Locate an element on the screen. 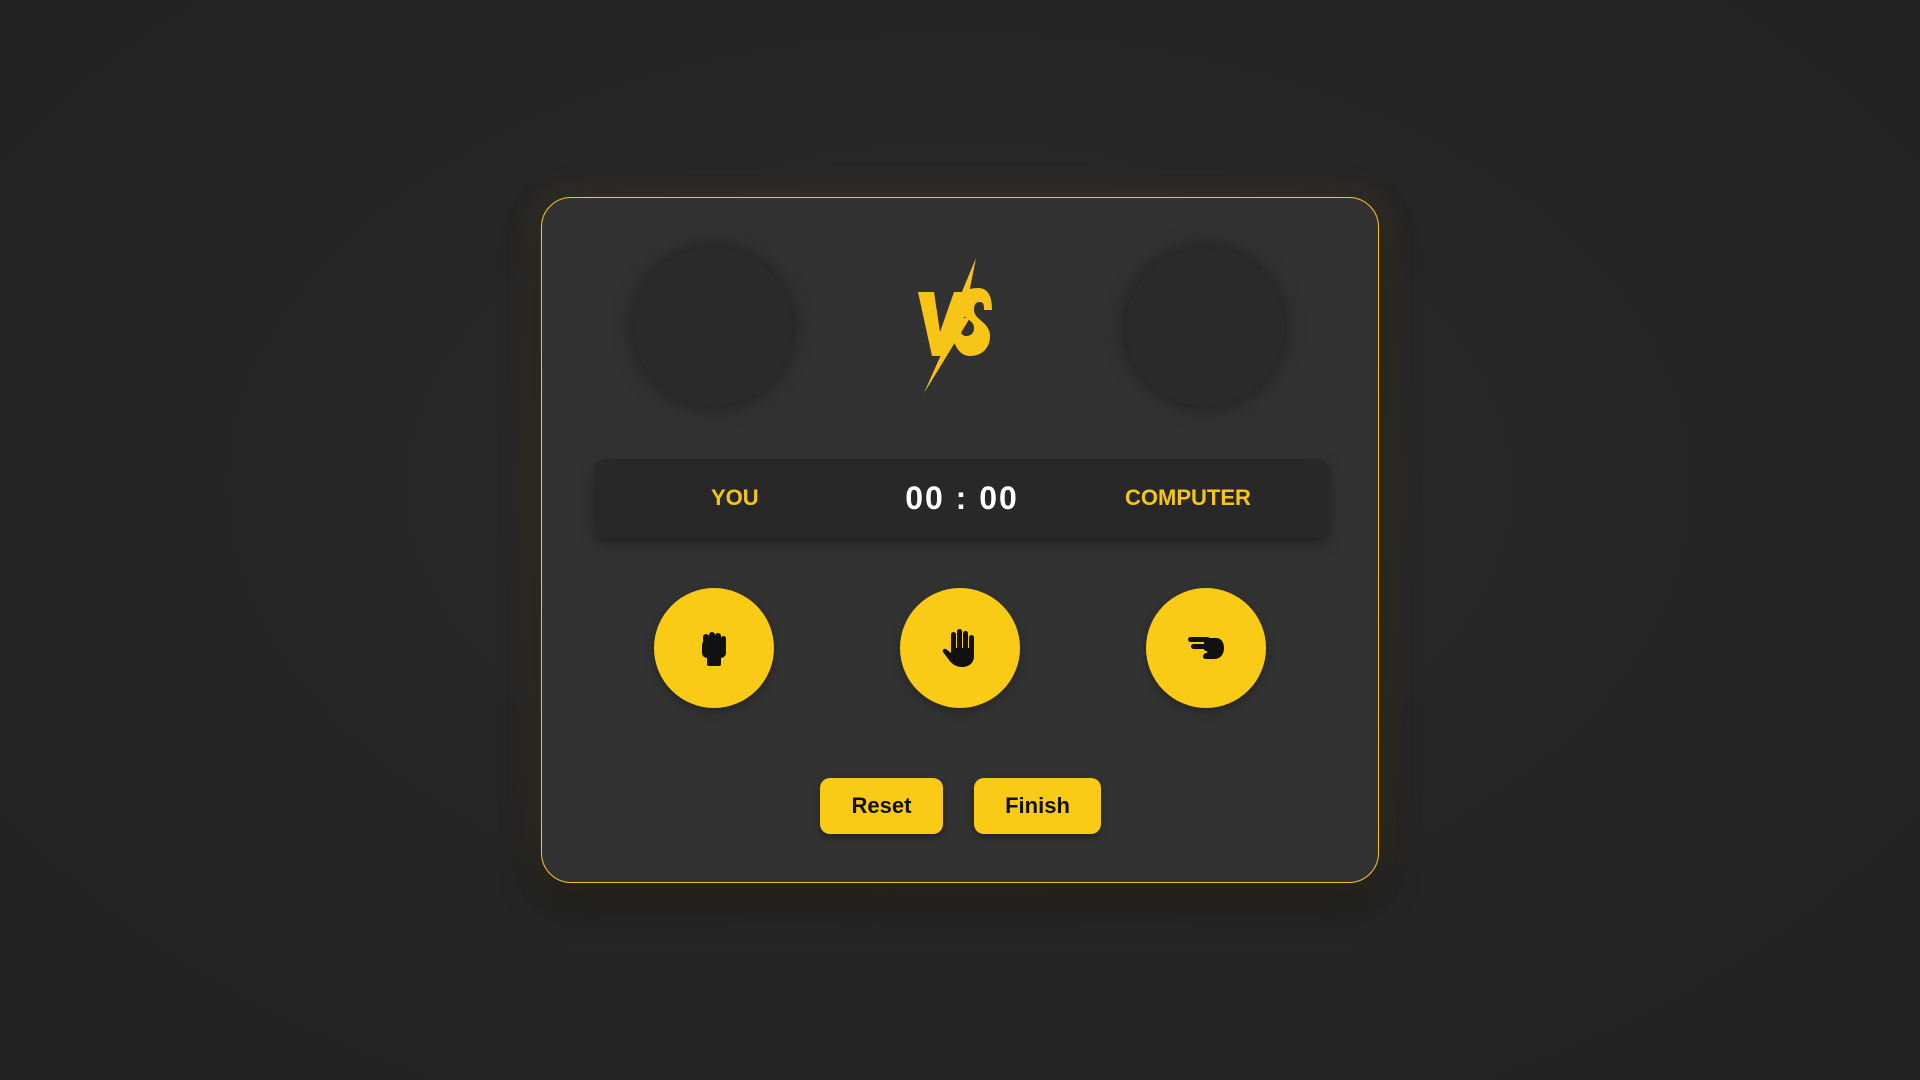 This screenshot has width=1920, height=1080. two-fingers-icon is located at coordinates (1206, 648).